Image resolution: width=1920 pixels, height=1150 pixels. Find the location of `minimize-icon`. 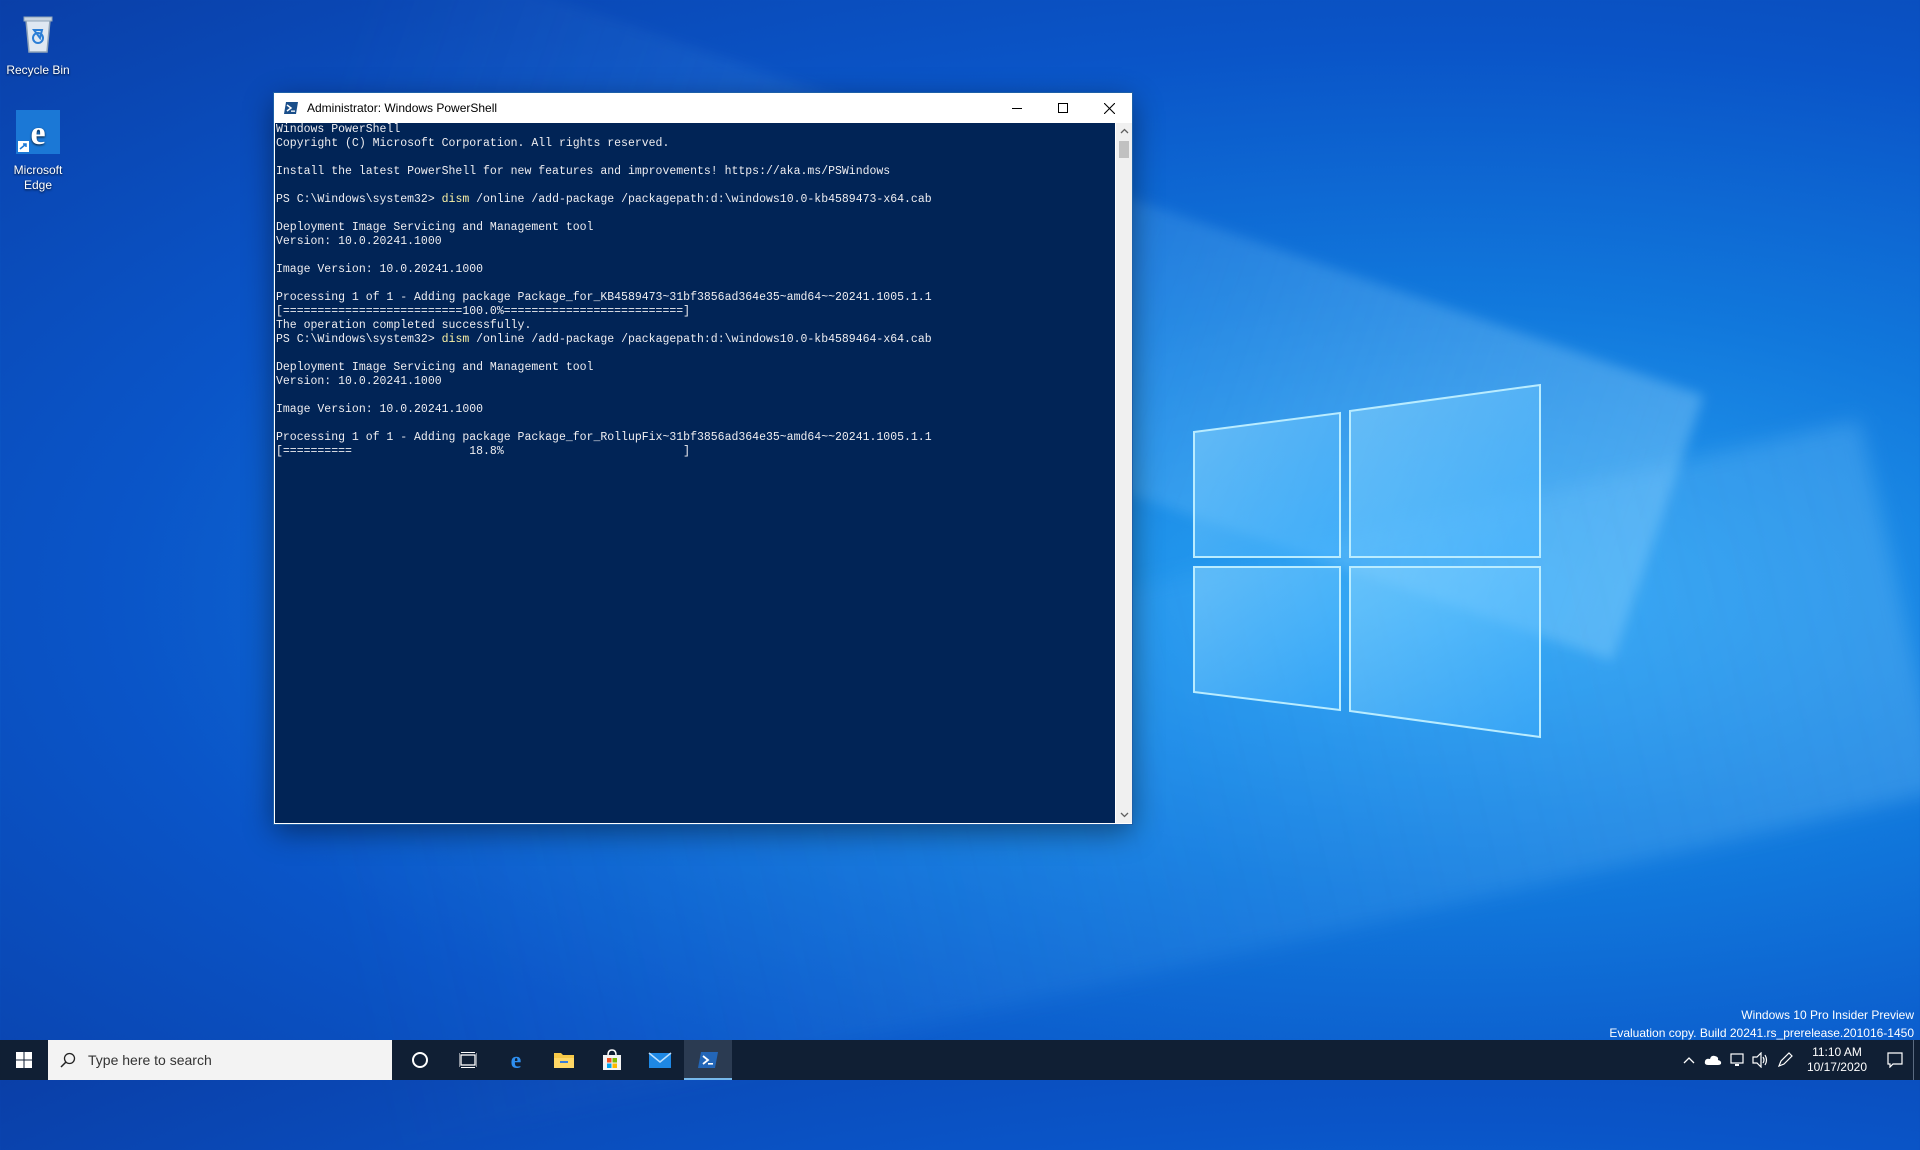

minimize-icon is located at coordinates (1017, 108).